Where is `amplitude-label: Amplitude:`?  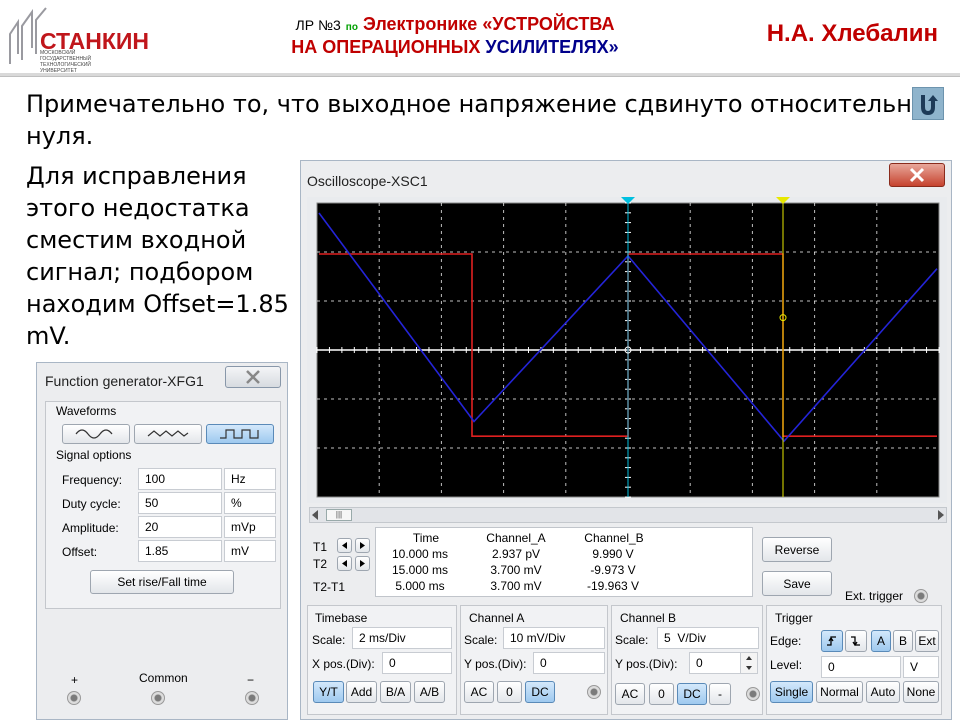 amplitude-label: Amplitude: is located at coordinates (90, 528).